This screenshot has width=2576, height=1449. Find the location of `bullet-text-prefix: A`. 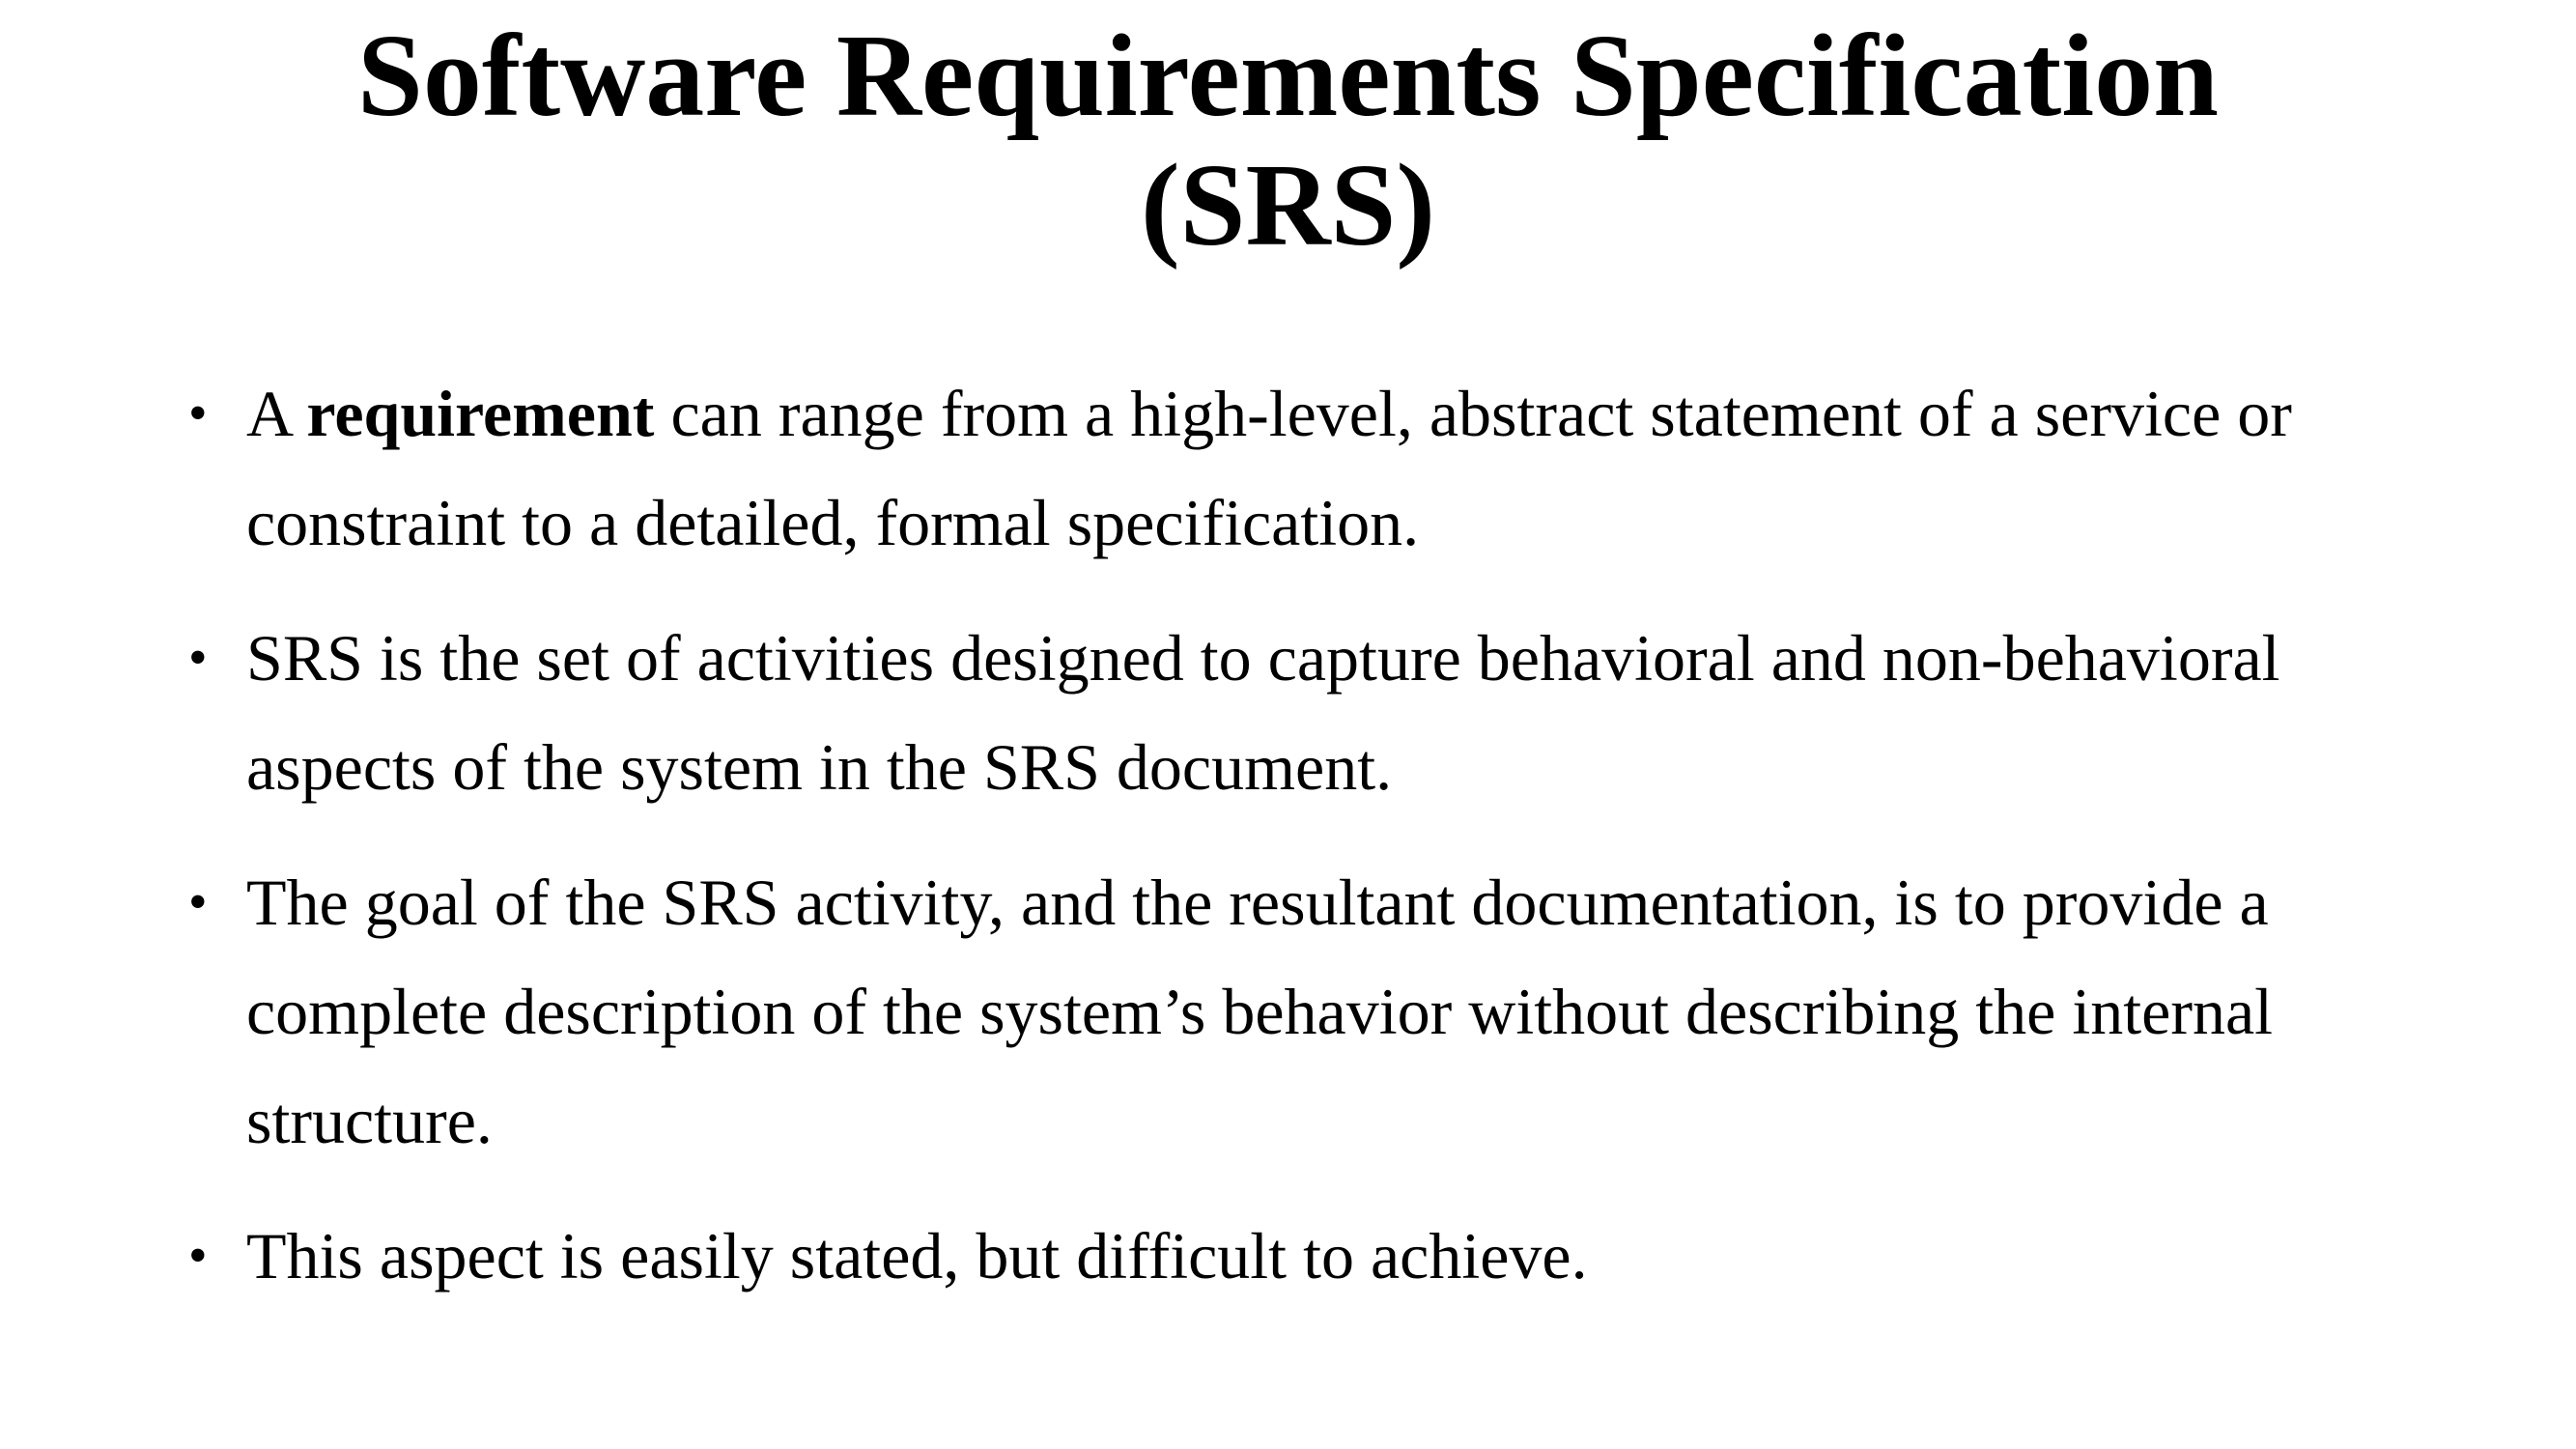

bullet-text-prefix: A is located at coordinates (276, 413).